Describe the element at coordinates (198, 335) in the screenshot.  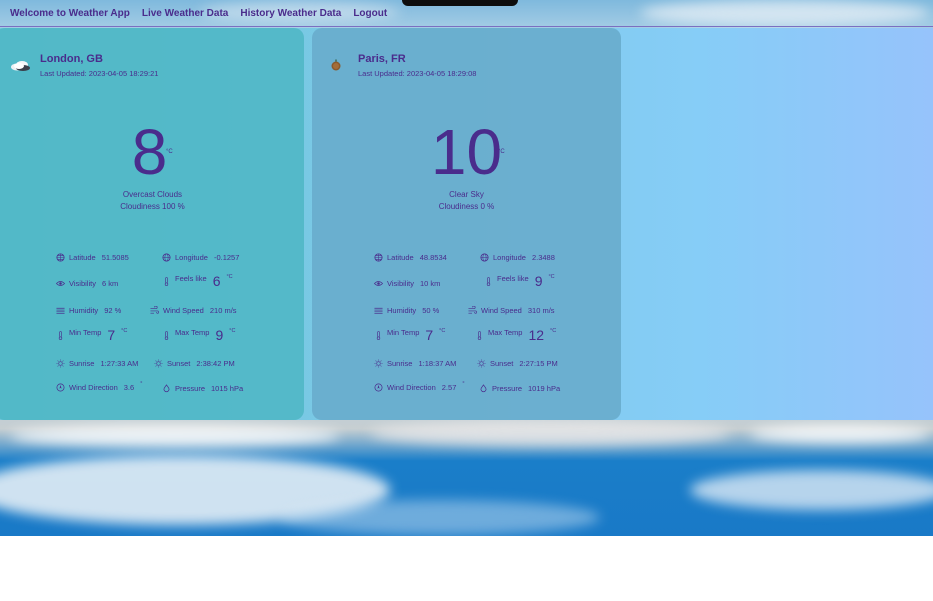
I see `max-temp-stat: Max Temp 9 °C` at that location.